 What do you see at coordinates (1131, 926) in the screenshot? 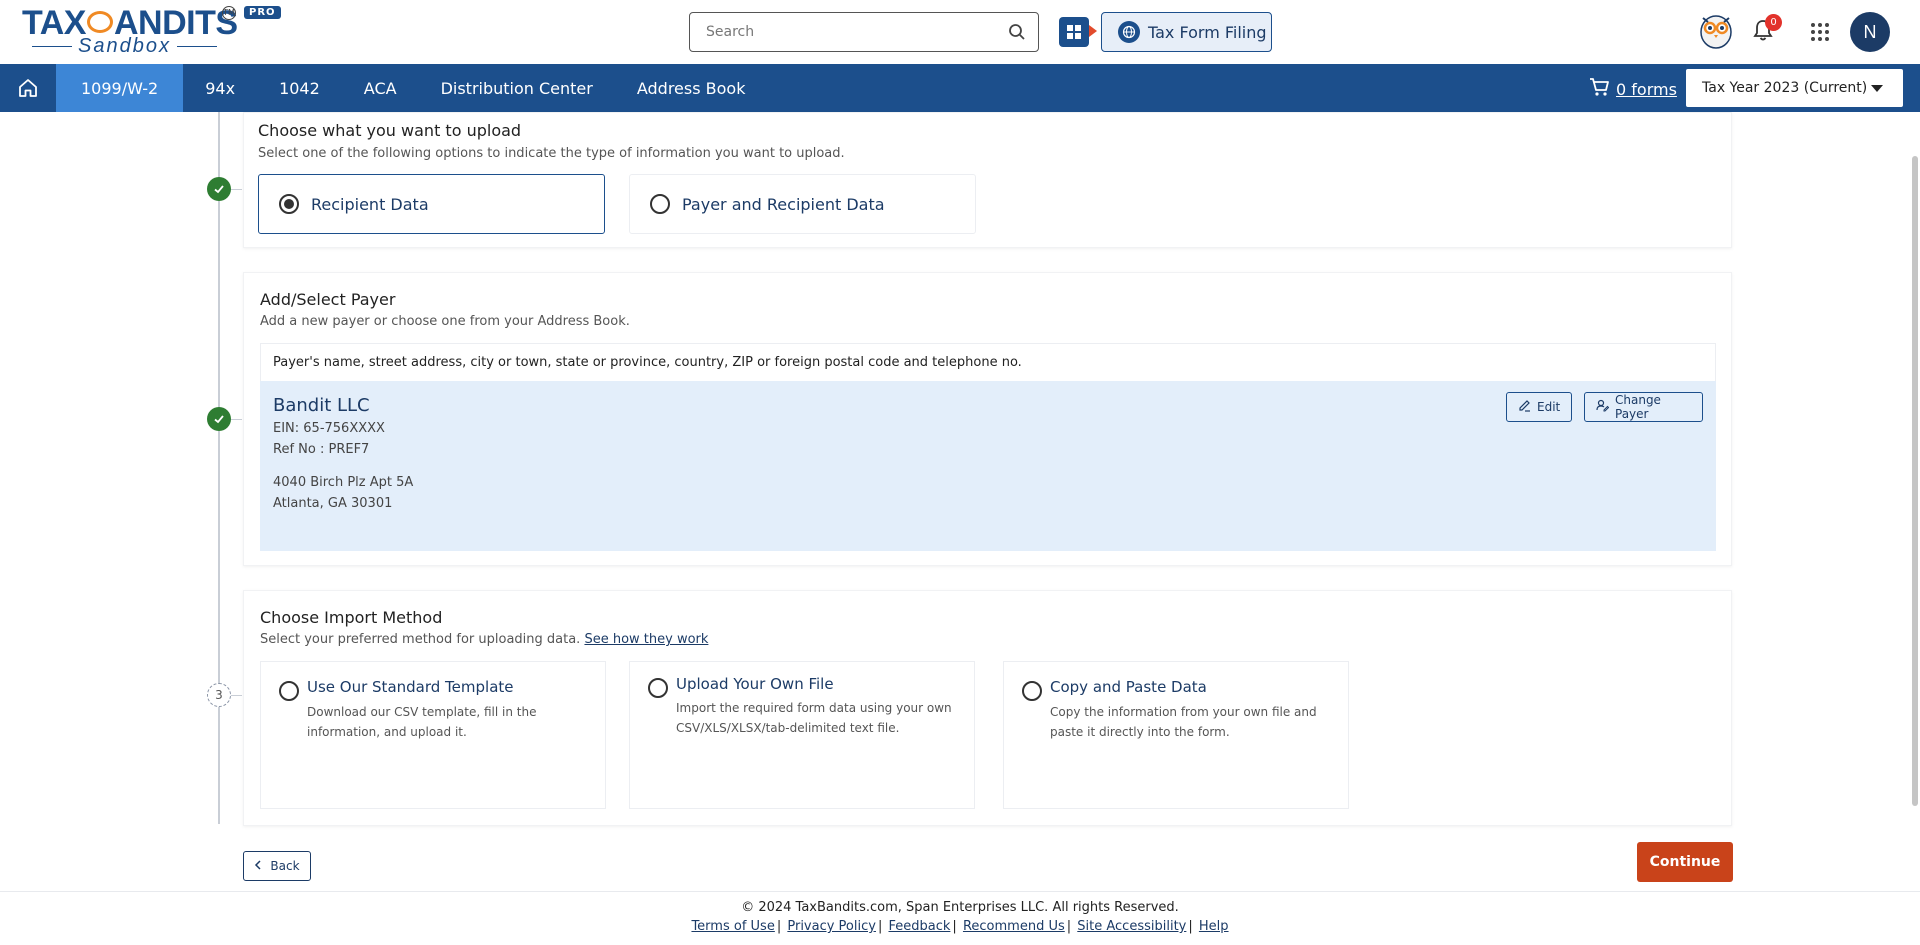
I see `footer-link-accessibility: Site Accessibility` at bounding box center [1131, 926].